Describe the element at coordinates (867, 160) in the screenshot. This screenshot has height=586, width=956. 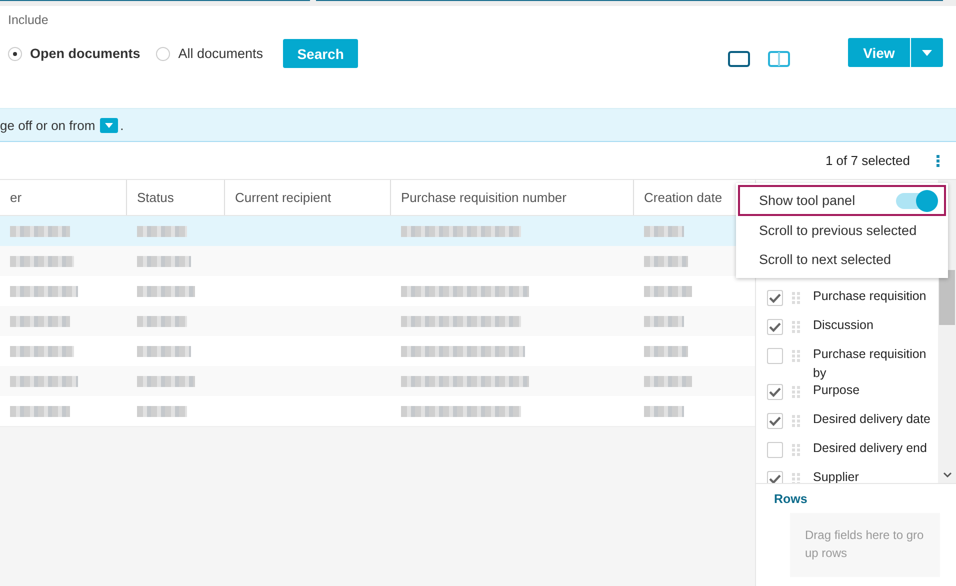
I see `selection-count: 1 of 7 selected` at that location.